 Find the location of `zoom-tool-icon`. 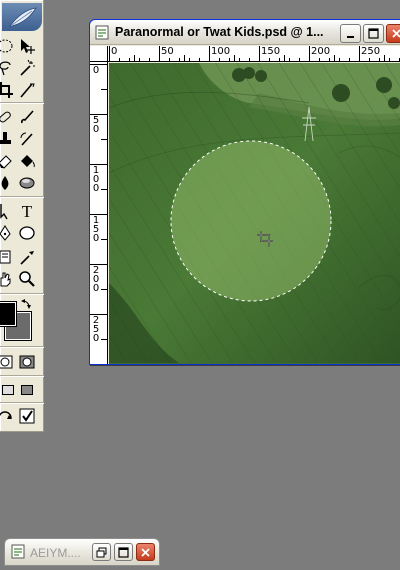

zoom-tool-icon is located at coordinates (27, 279).